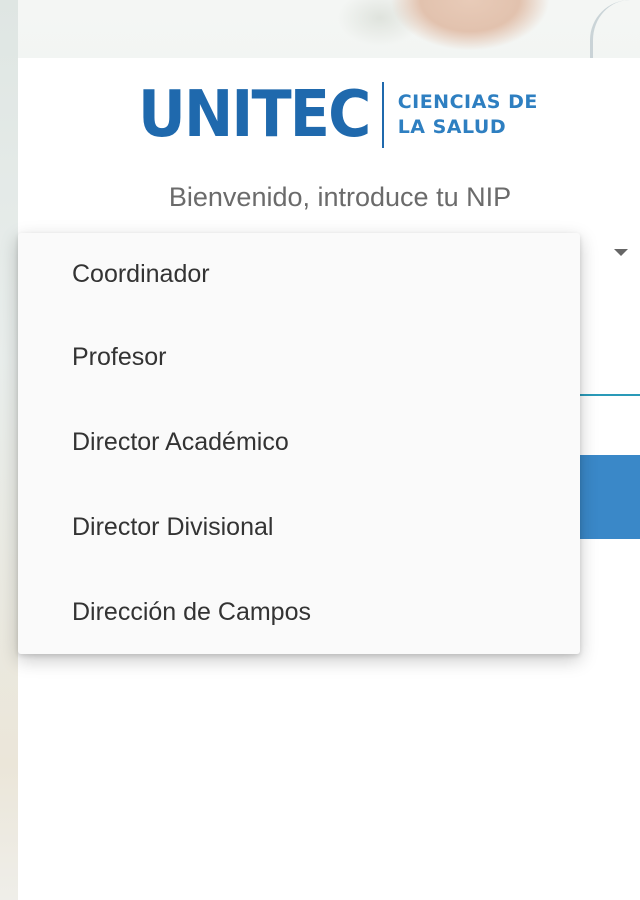 Image resolution: width=640 pixels, height=900 pixels. I want to click on stethoscope-decoration, so click(611, 29).